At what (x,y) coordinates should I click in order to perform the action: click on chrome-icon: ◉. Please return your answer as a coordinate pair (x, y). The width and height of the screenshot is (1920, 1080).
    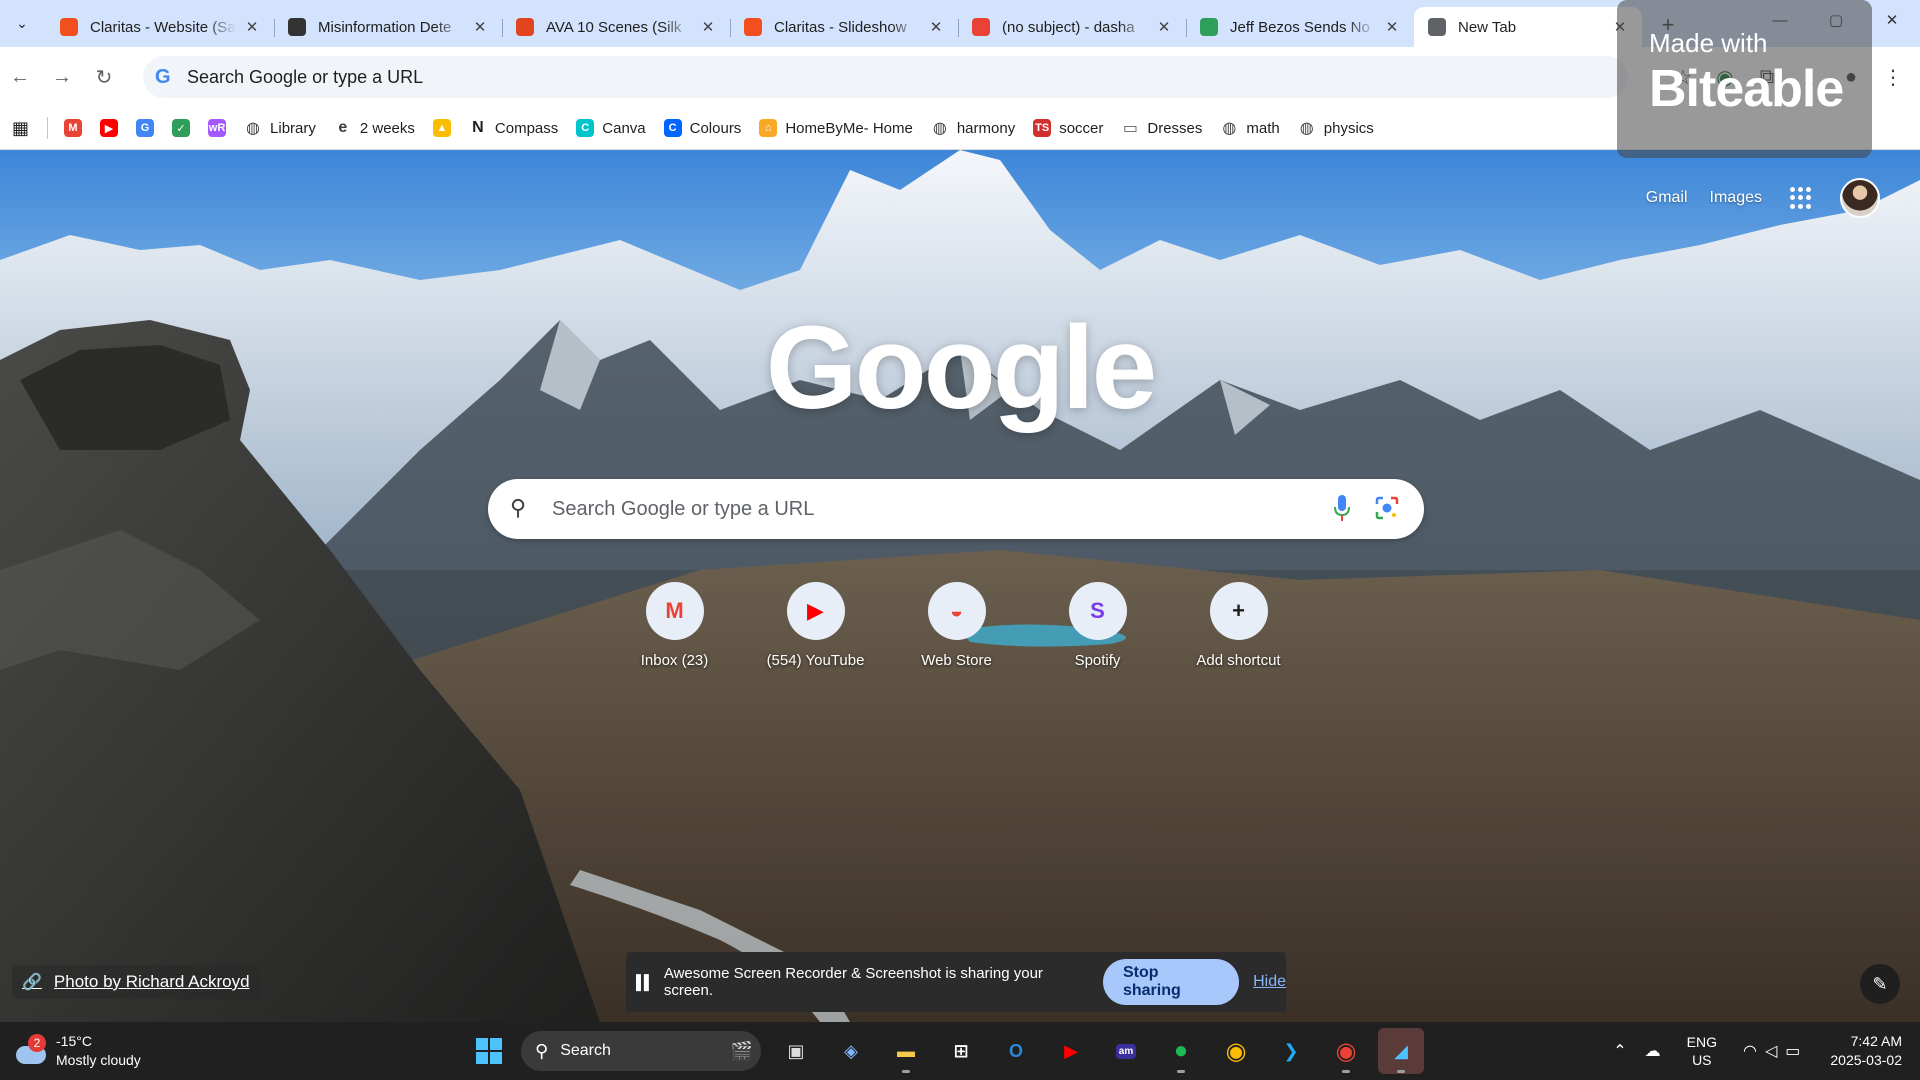
    Looking at the image, I should click on (1236, 1051).